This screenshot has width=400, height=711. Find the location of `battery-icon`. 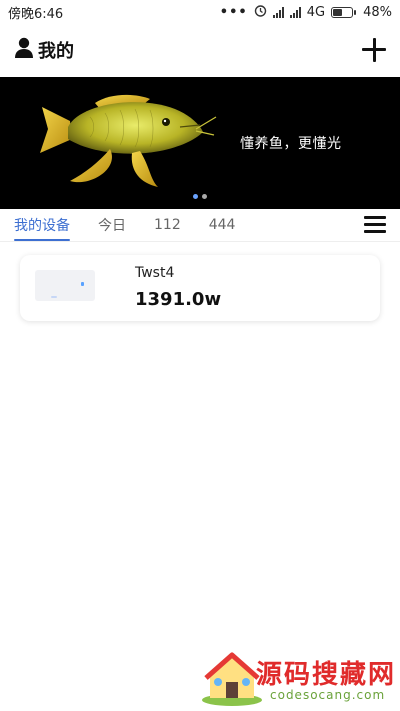

battery-icon is located at coordinates (344, 12).